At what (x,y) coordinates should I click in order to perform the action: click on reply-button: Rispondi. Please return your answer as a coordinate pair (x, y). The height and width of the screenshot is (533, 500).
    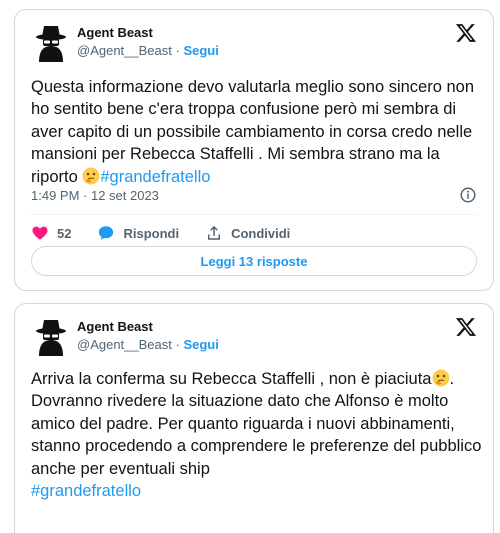
    Looking at the image, I should click on (138, 233).